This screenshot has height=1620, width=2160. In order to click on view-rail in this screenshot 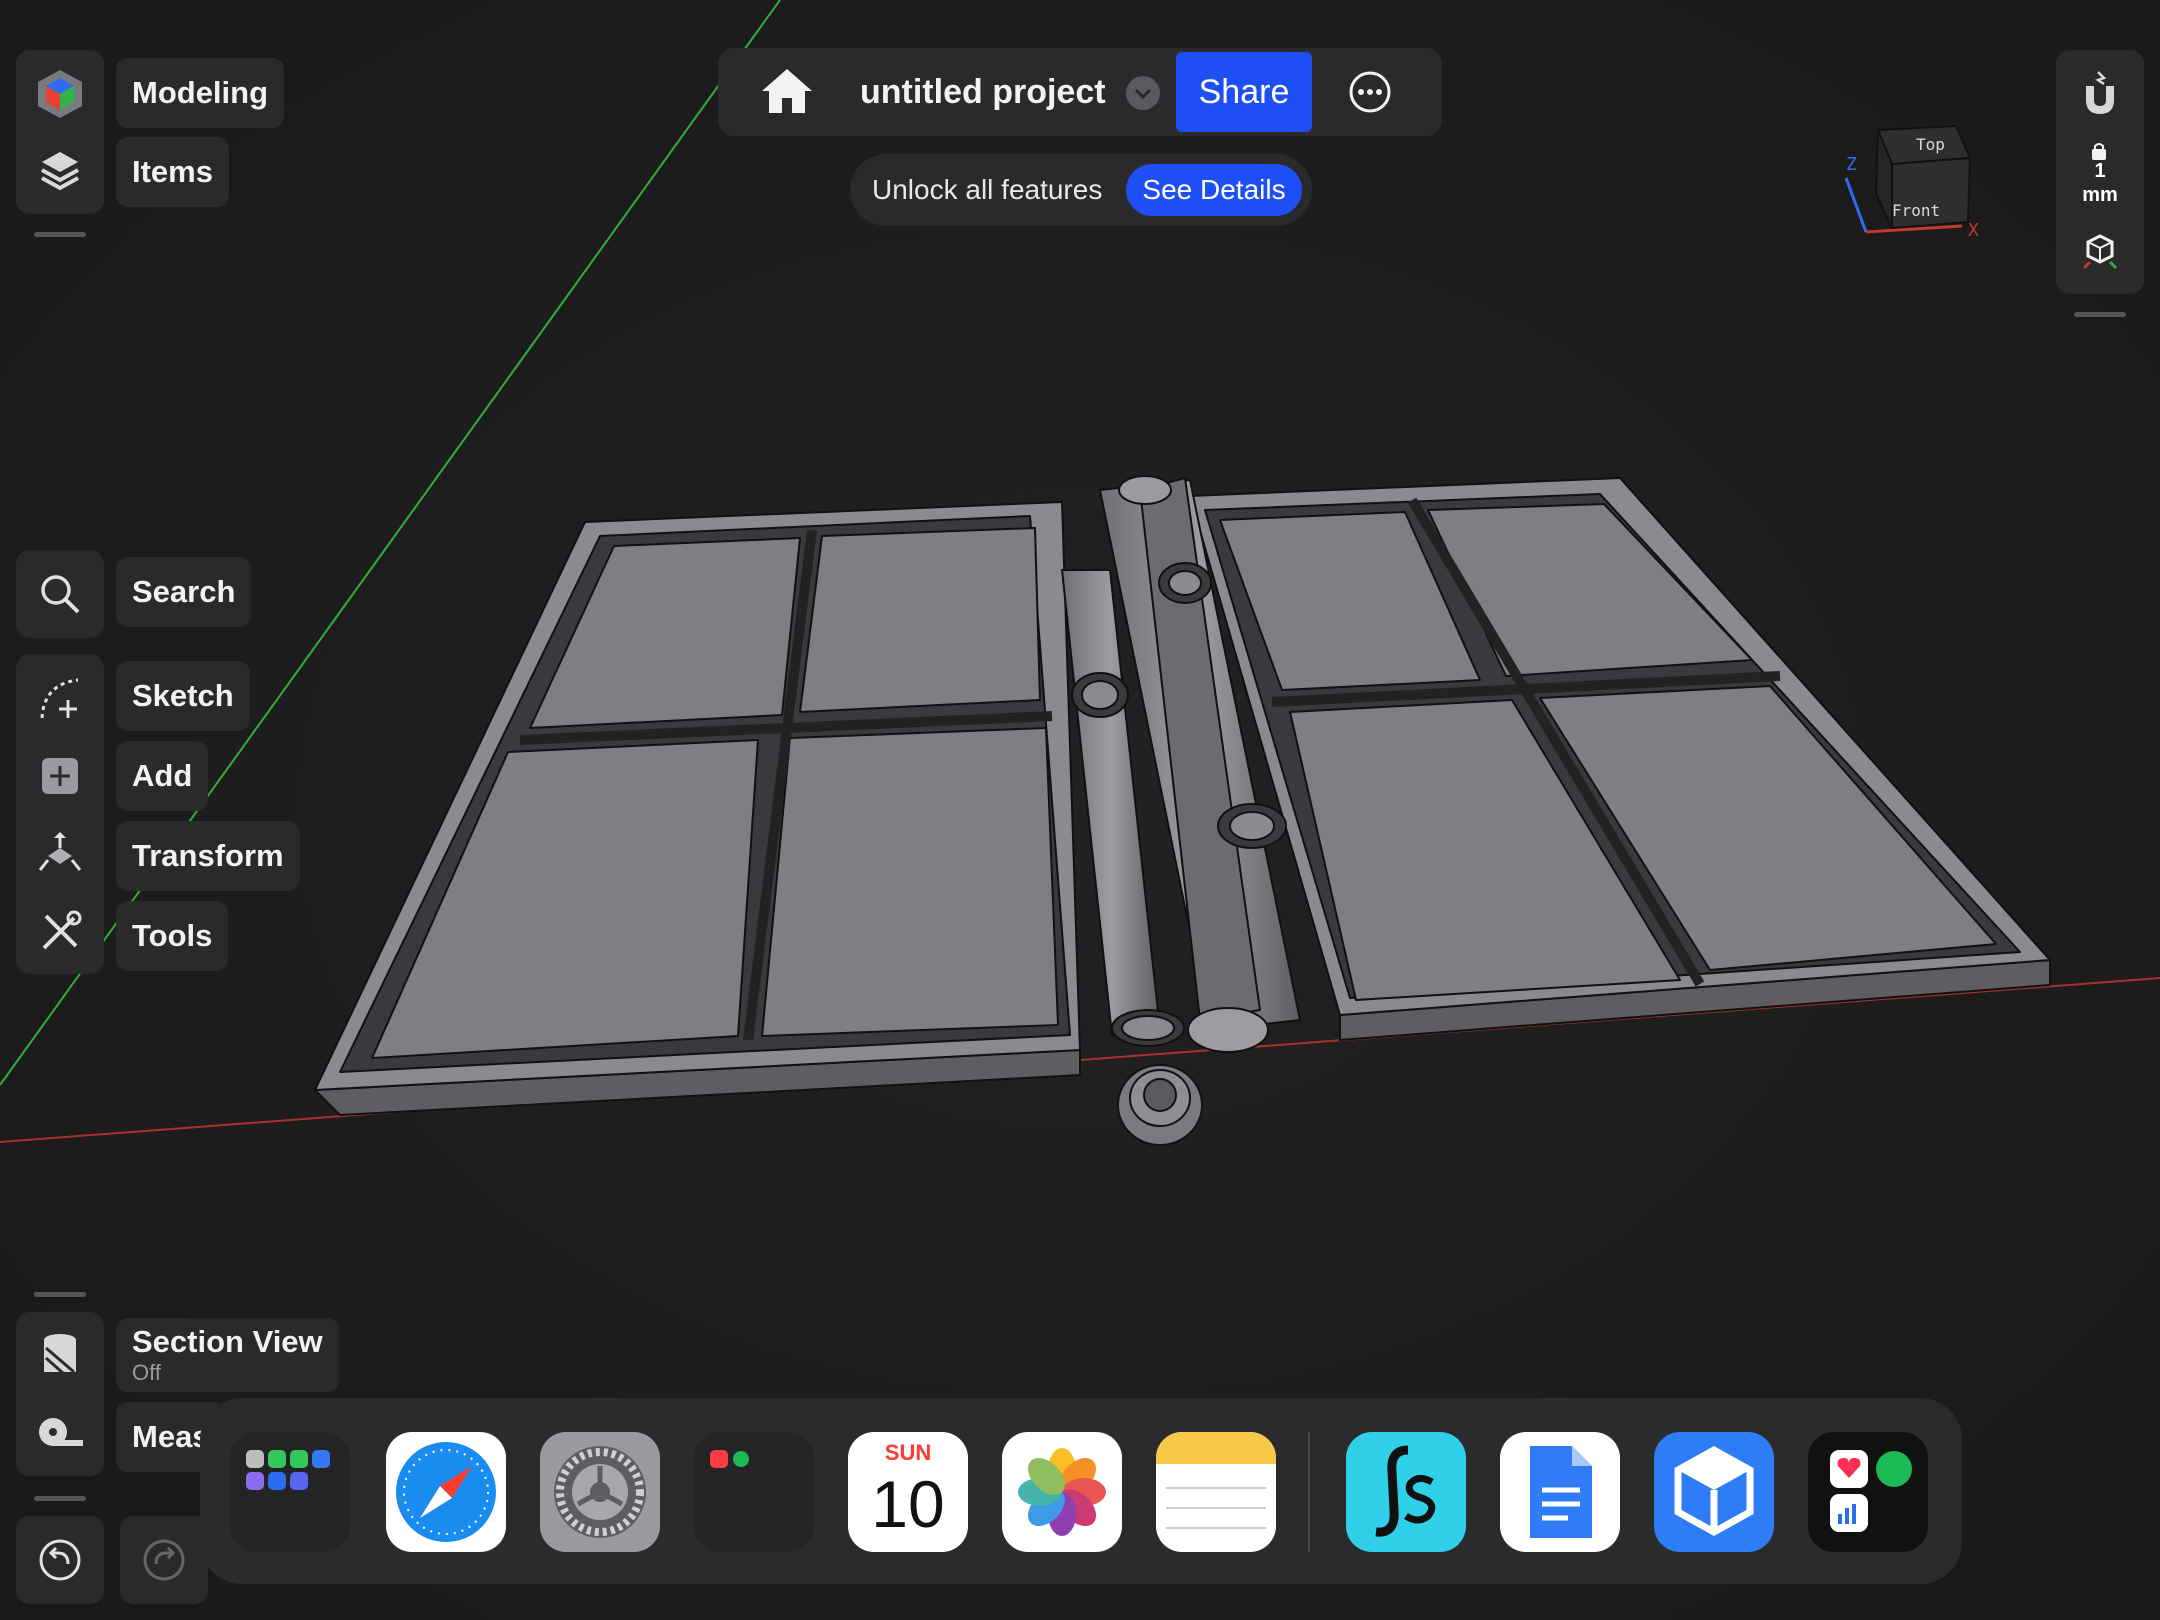, I will do `click(60, 1394)`.